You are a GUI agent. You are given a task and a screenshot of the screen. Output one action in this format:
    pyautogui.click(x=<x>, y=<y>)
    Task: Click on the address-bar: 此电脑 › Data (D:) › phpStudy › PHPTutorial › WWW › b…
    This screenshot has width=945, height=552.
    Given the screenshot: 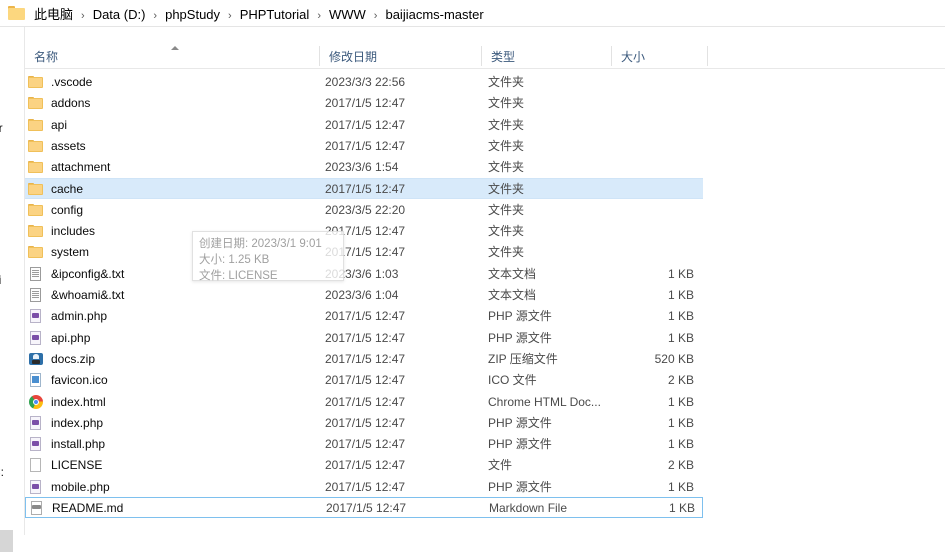 What is the action you would take?
    pyautogui.click(x=472, y=13)
    